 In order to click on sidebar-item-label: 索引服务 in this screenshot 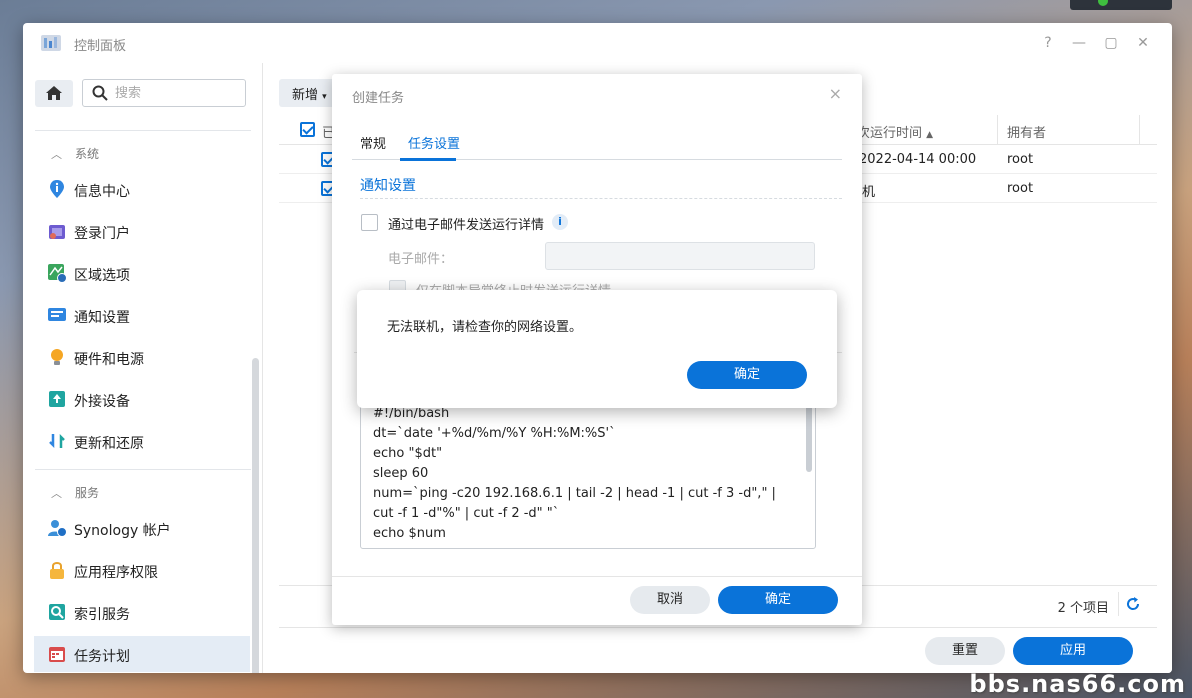, I will do `click(102, 615)`.